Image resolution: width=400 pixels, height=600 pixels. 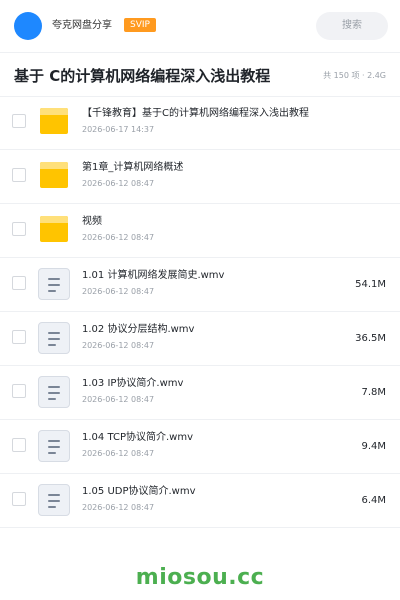 What do you see at coordinates (118, 129) in the screenshot?
I see `file-date: 2026-06-17 14:37` at bounding box center [118, 129].